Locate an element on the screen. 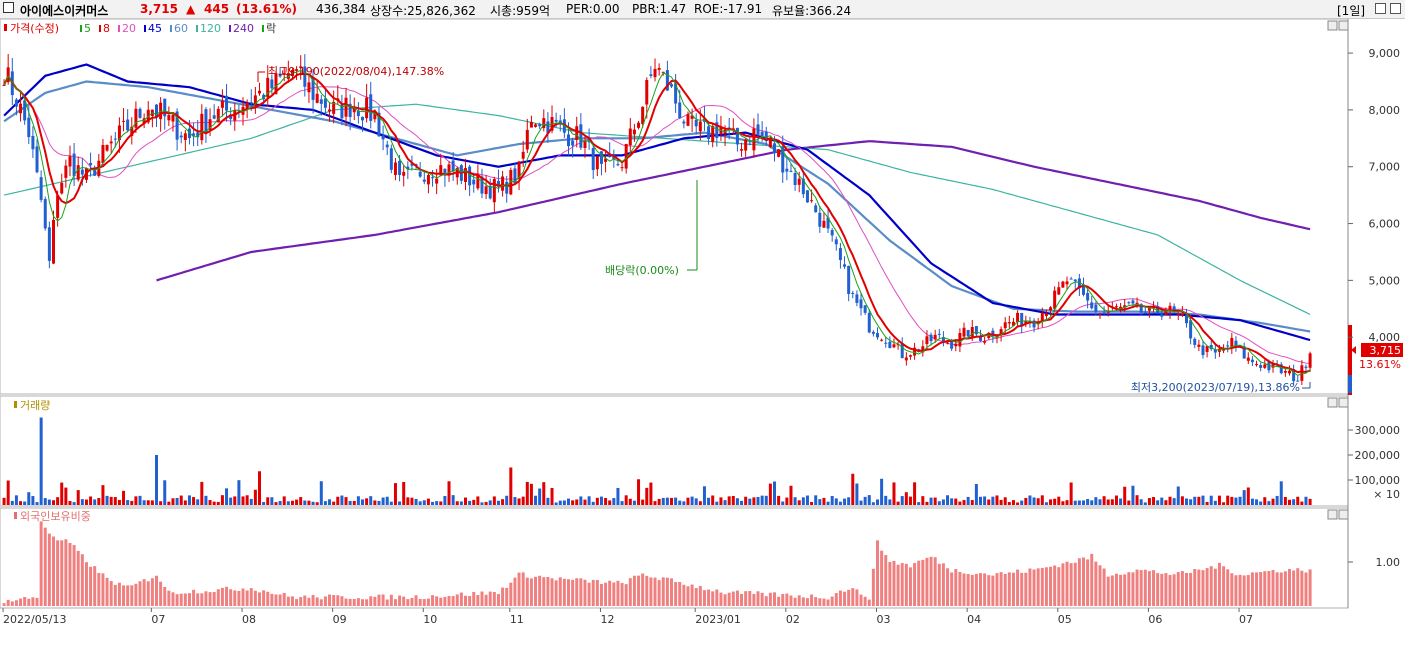  foreign-tick-label: 1.00 is located at coordinates (1388, 562).